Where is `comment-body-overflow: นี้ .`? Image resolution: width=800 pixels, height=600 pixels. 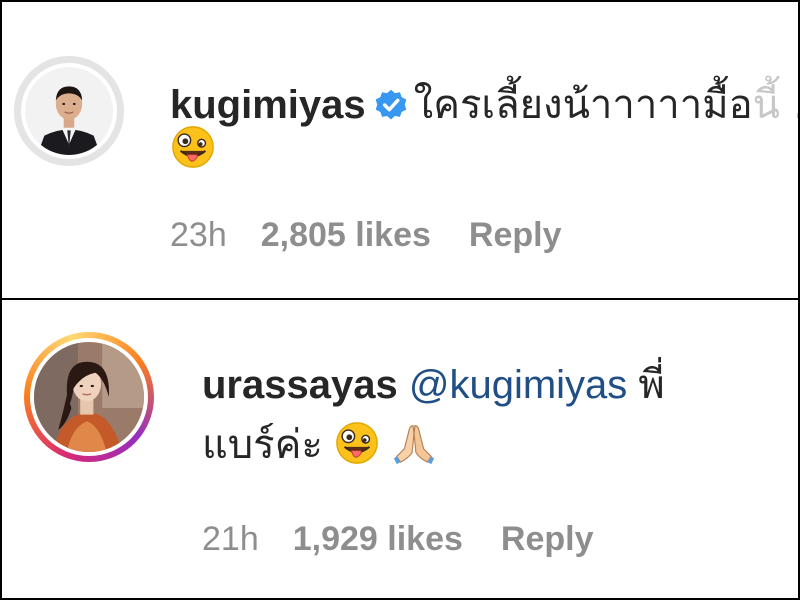 comment-body-overflow: นี้ . is located at coordinates (775, 105).